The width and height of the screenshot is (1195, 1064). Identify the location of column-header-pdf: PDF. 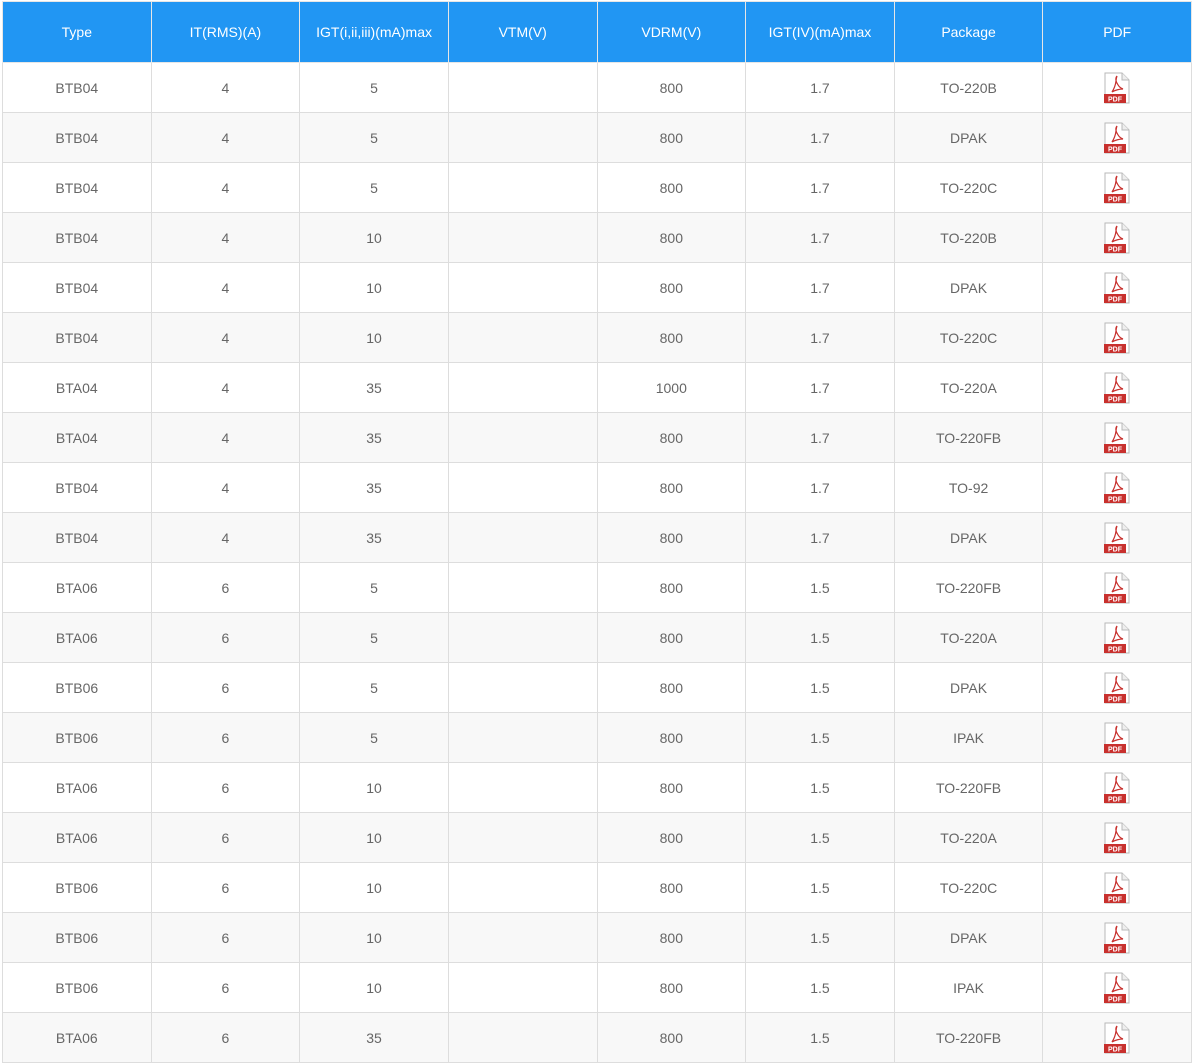
(1117, 32).